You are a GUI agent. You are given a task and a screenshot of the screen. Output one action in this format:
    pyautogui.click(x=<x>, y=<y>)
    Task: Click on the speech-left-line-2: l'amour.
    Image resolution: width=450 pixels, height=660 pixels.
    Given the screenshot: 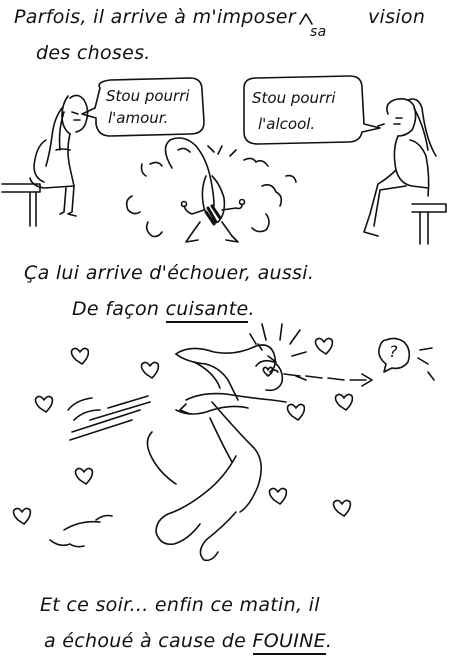 What is the action you would take?
    pyautogui.click(x=138, y=118)
    